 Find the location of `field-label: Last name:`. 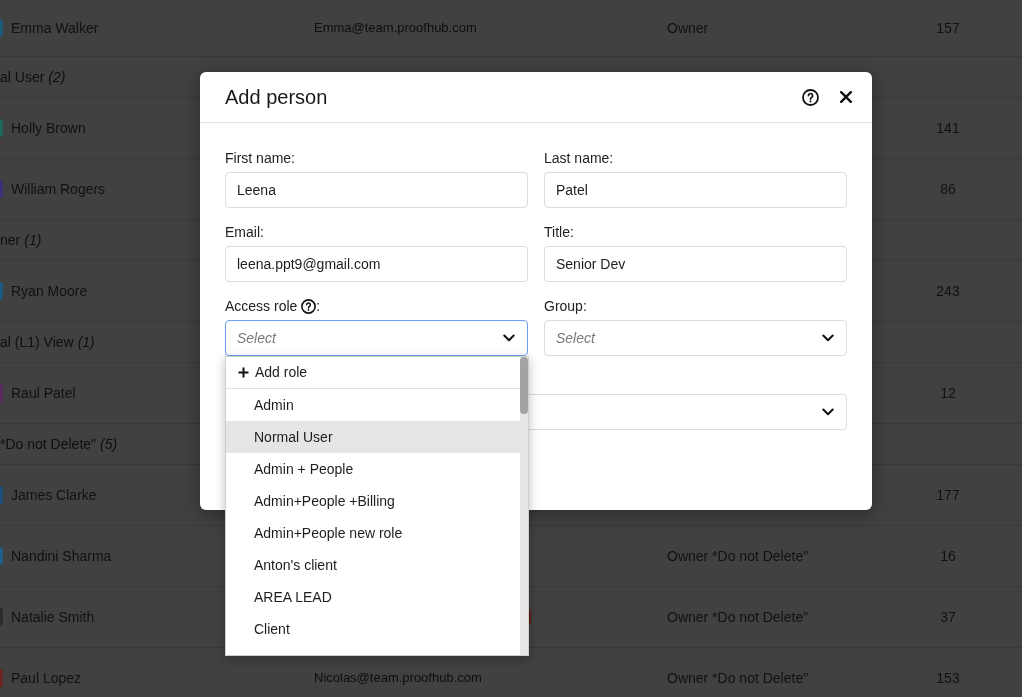

field-label: Last name: is located at coordinates (579, 158).